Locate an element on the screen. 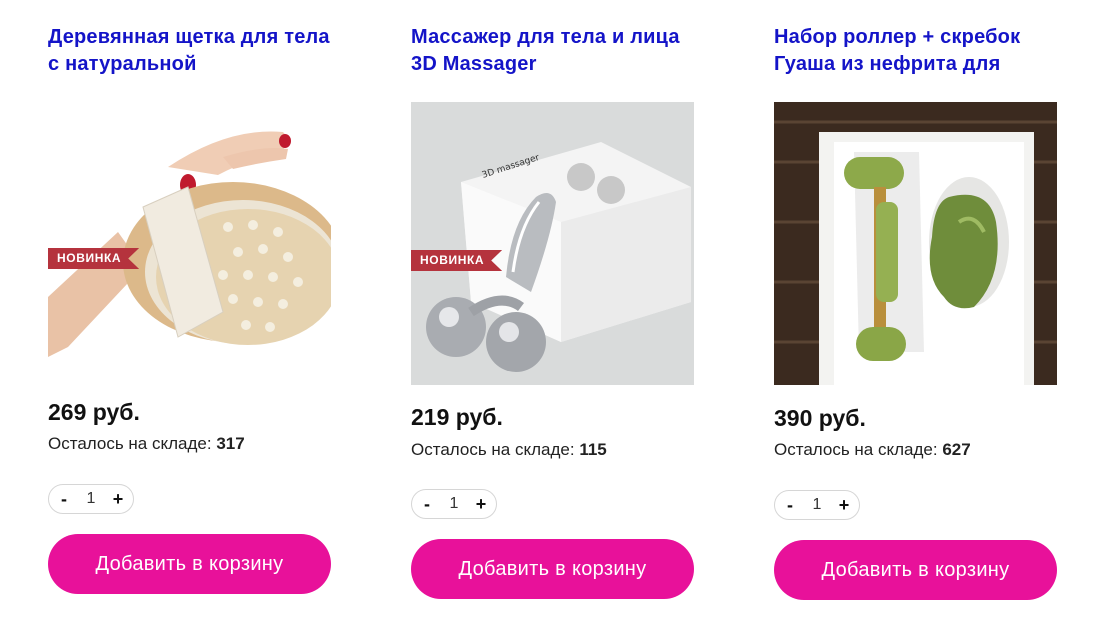  stock-count: 115 is located at coordinates (593, 449).